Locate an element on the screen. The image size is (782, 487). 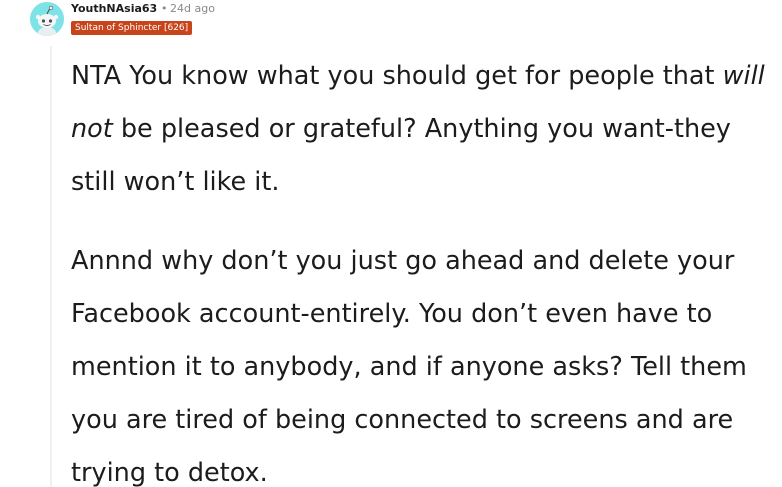
user-flair-badge: Sultan of Sphincter [626] is located at coordinates (132, 28).